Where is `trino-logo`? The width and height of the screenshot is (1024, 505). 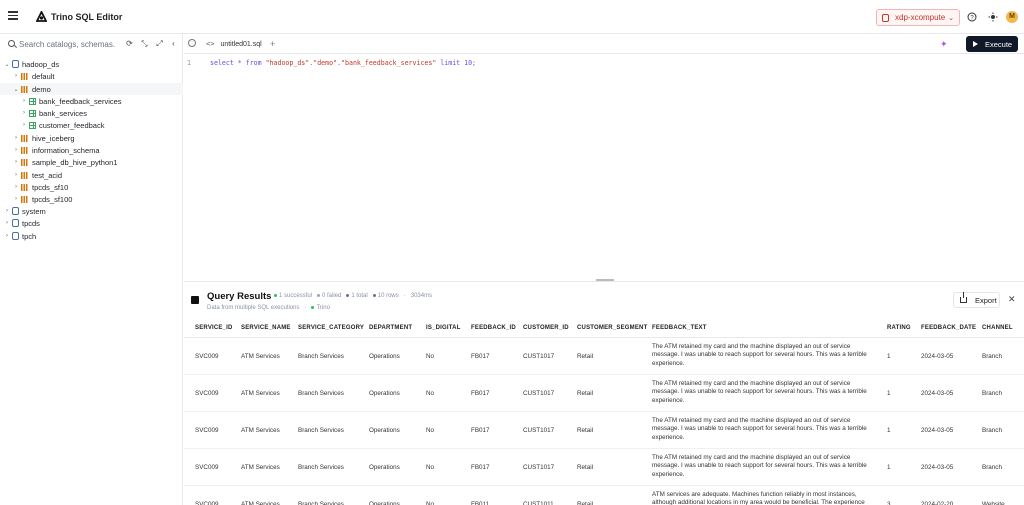
trino-logo is located at coordinates (41, 16).